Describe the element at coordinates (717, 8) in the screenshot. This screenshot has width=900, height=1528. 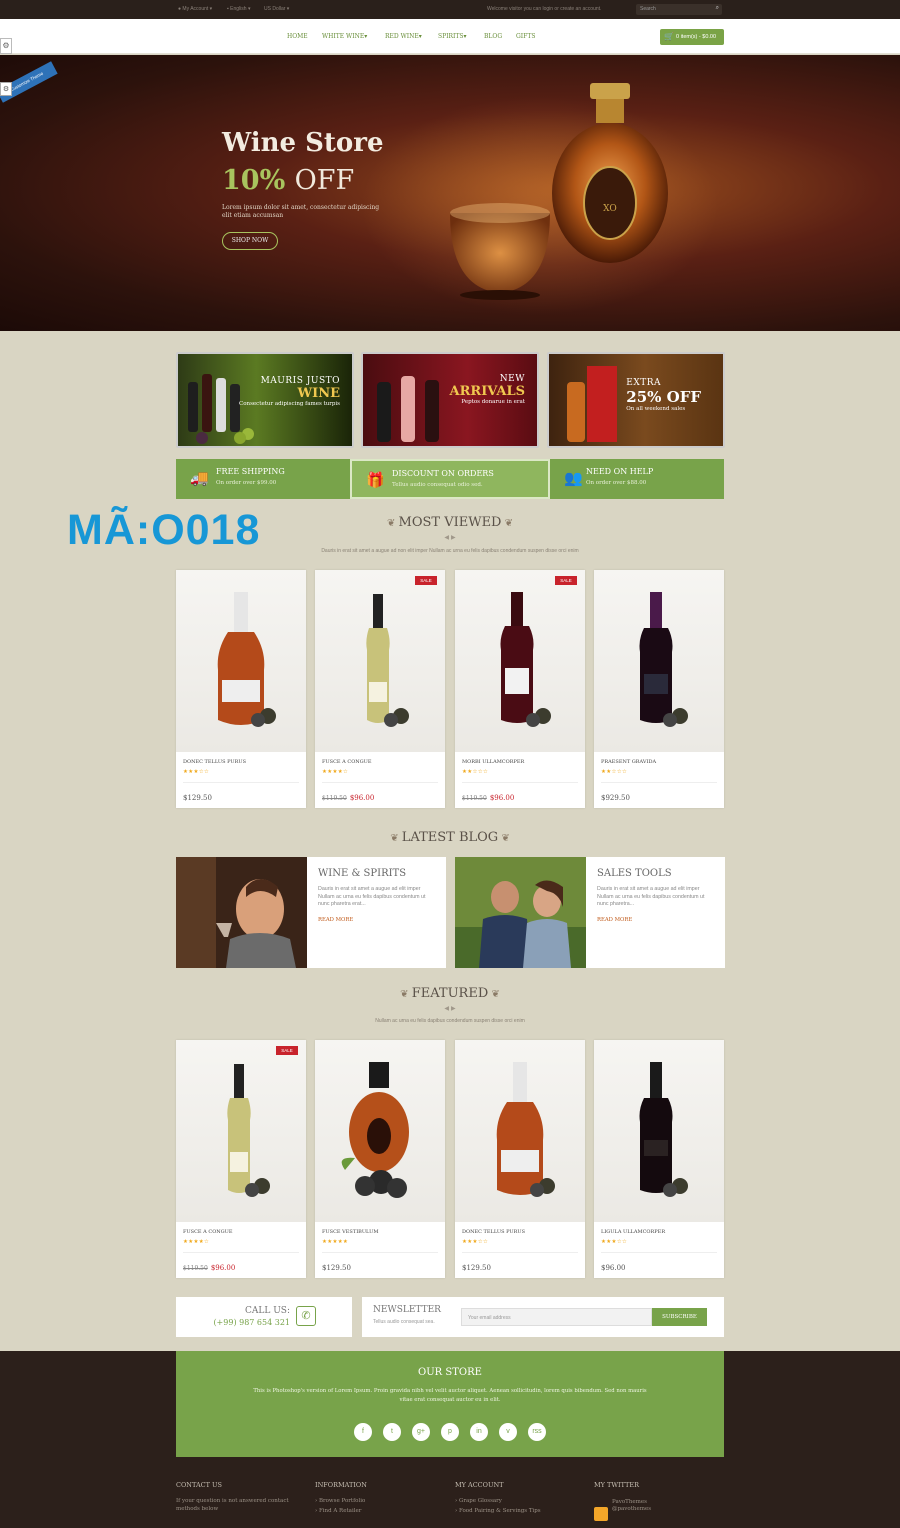
I see `search-icon: ⌕` at that location.